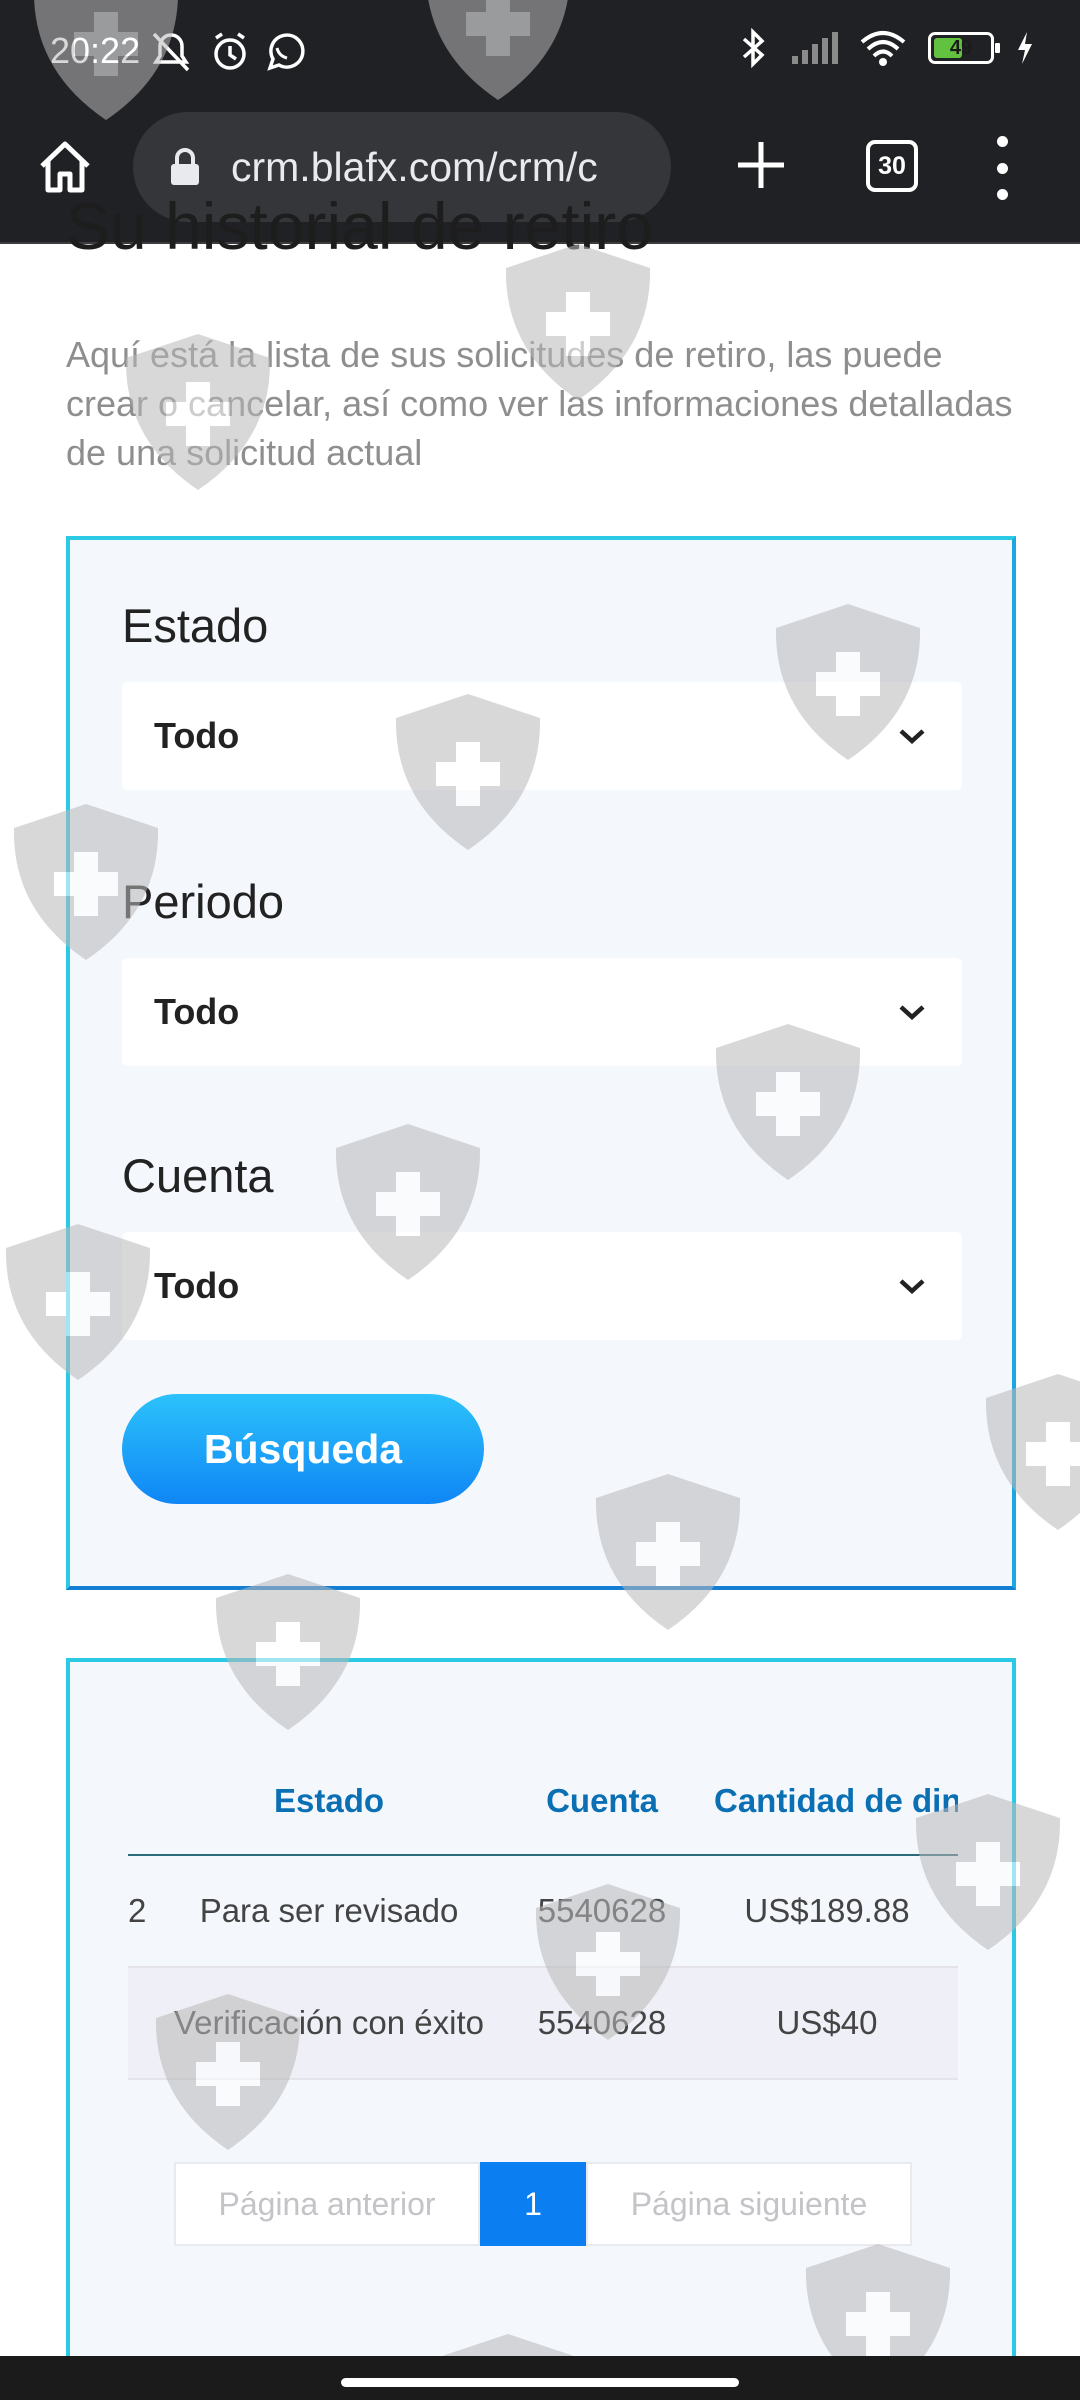 The height and width of the screenshot is (2400, 1080). What do you see at coordinates (815, 48) in the screenshot?
I see `signal-icon` at bounding box center [815, 48].